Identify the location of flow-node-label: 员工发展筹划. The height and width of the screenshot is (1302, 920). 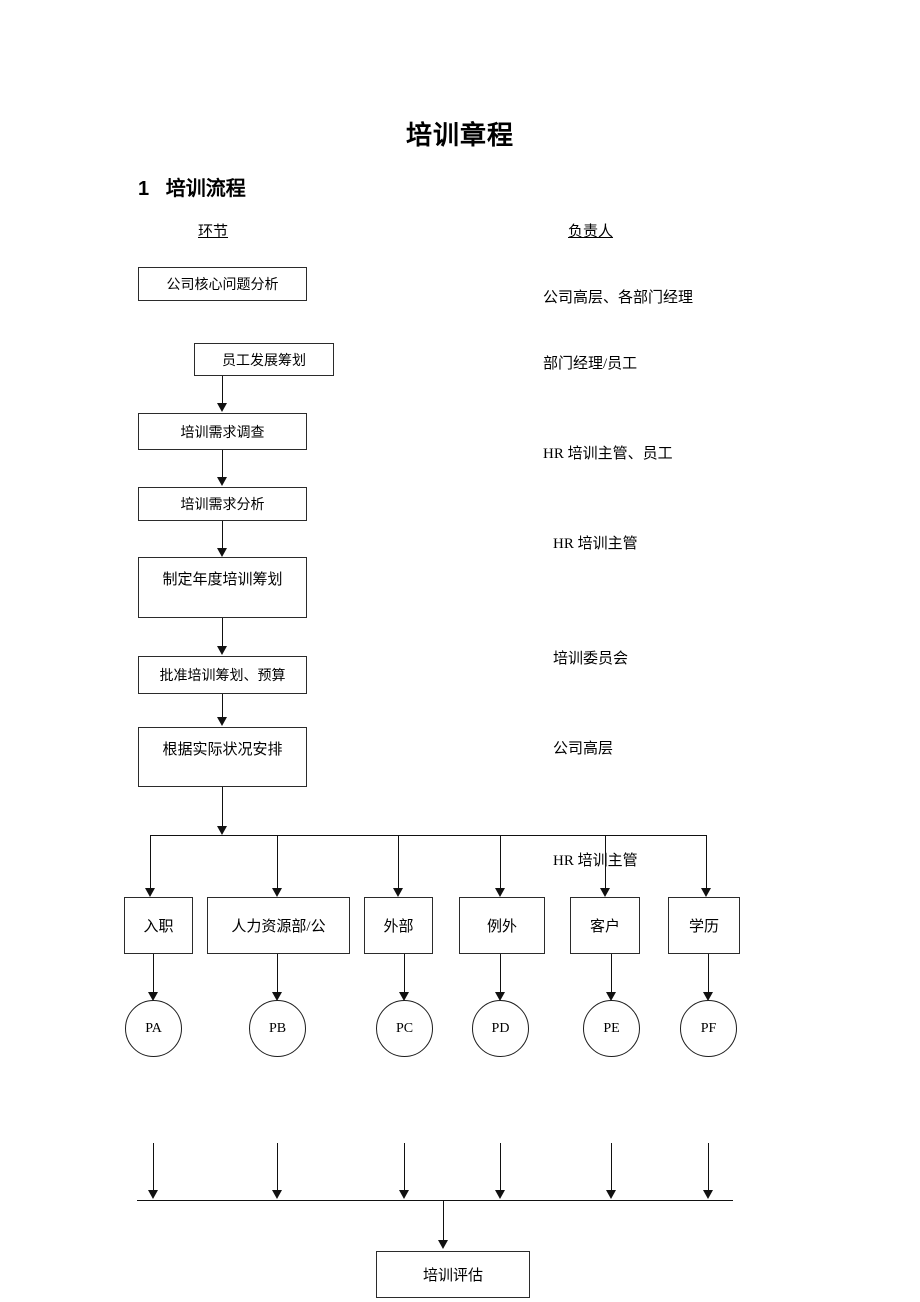
(264, 361).